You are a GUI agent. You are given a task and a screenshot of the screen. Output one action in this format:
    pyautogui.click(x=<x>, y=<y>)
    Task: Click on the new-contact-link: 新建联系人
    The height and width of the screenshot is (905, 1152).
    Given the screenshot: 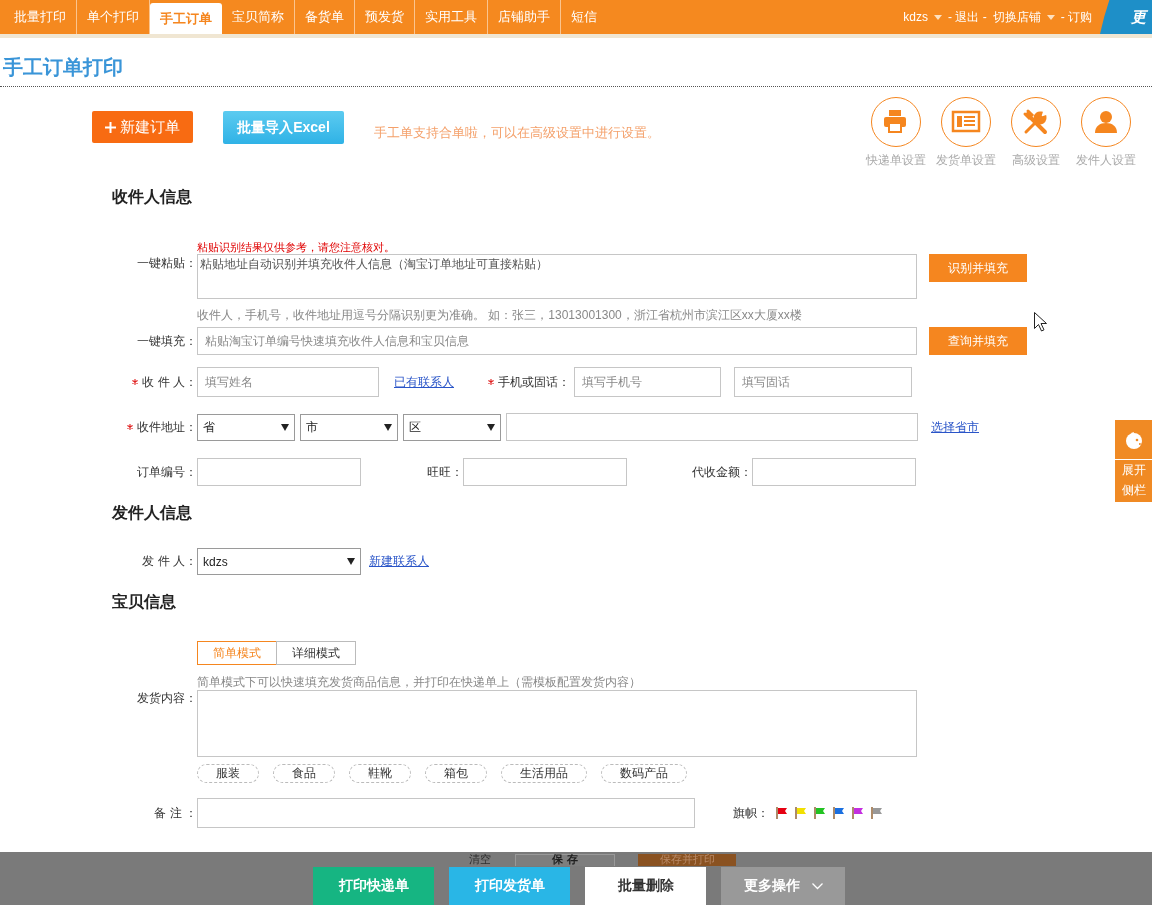 What is the action you would take?
    pyautogui.click(x=399, y=561)
    